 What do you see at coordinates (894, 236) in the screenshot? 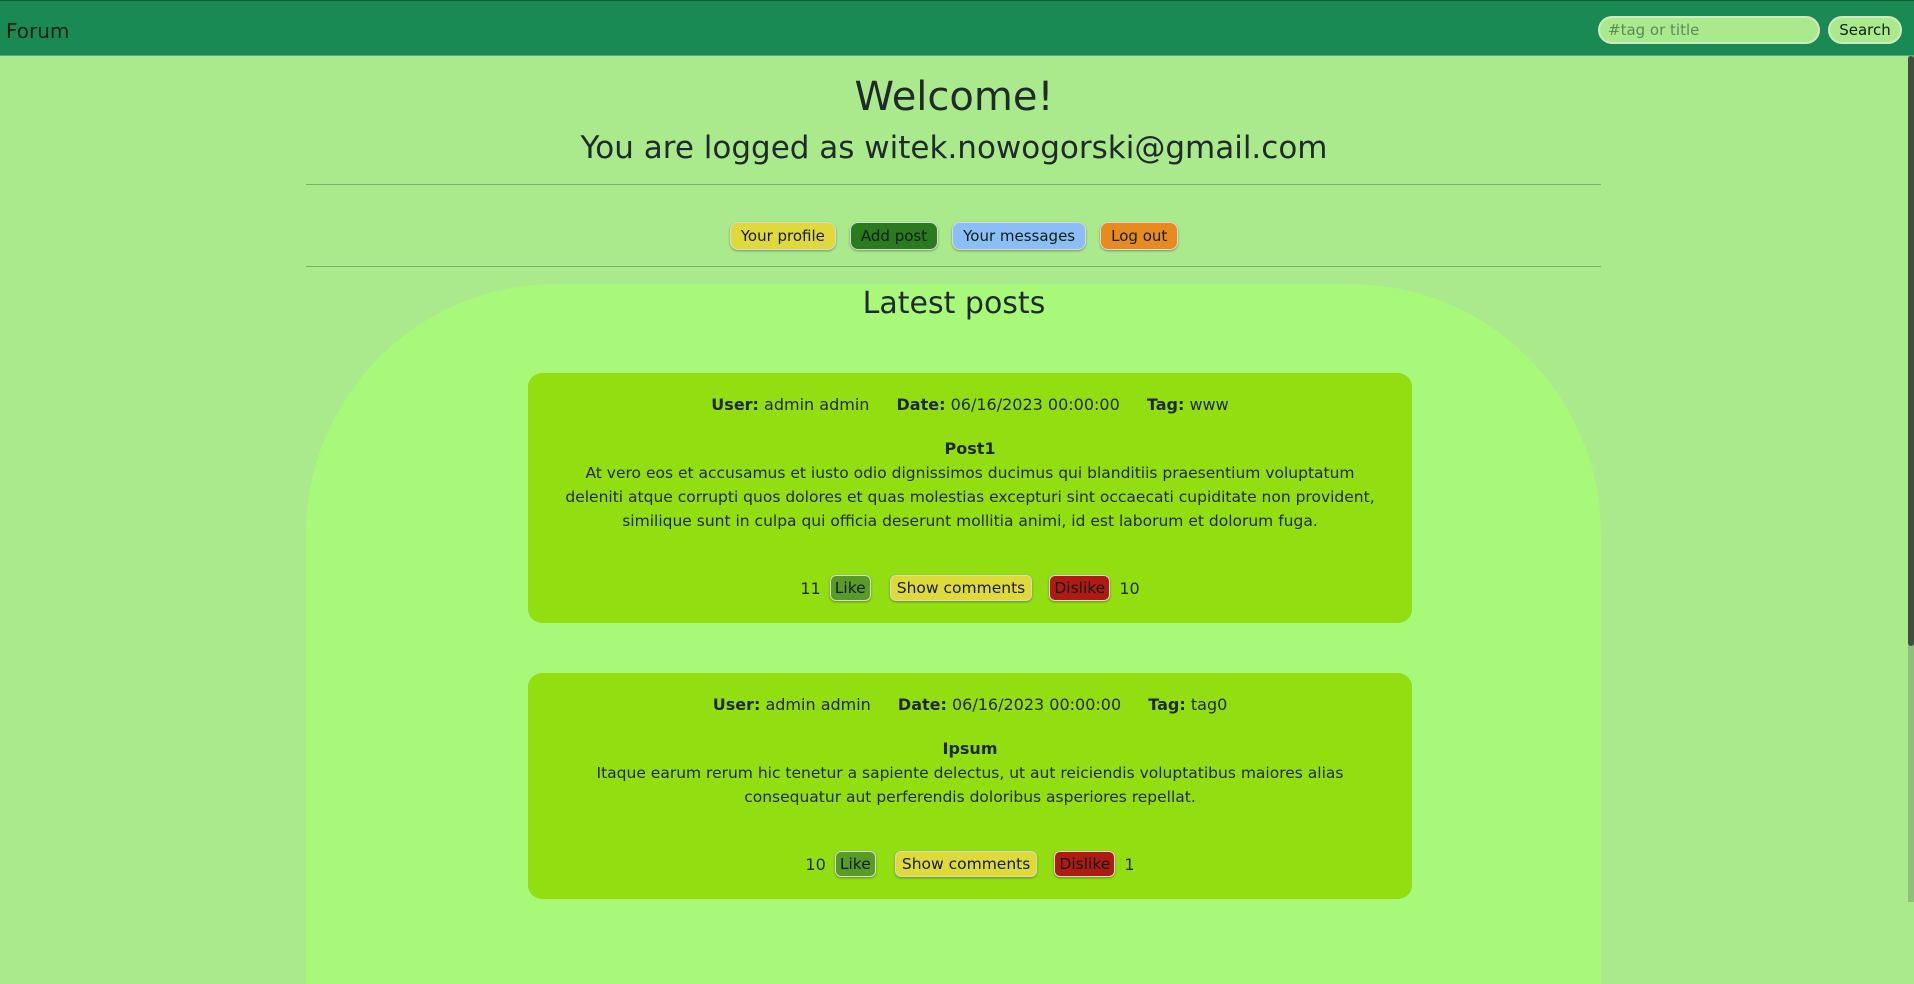
I see `add-post-button: Add post` at bounding box center [894, 236].